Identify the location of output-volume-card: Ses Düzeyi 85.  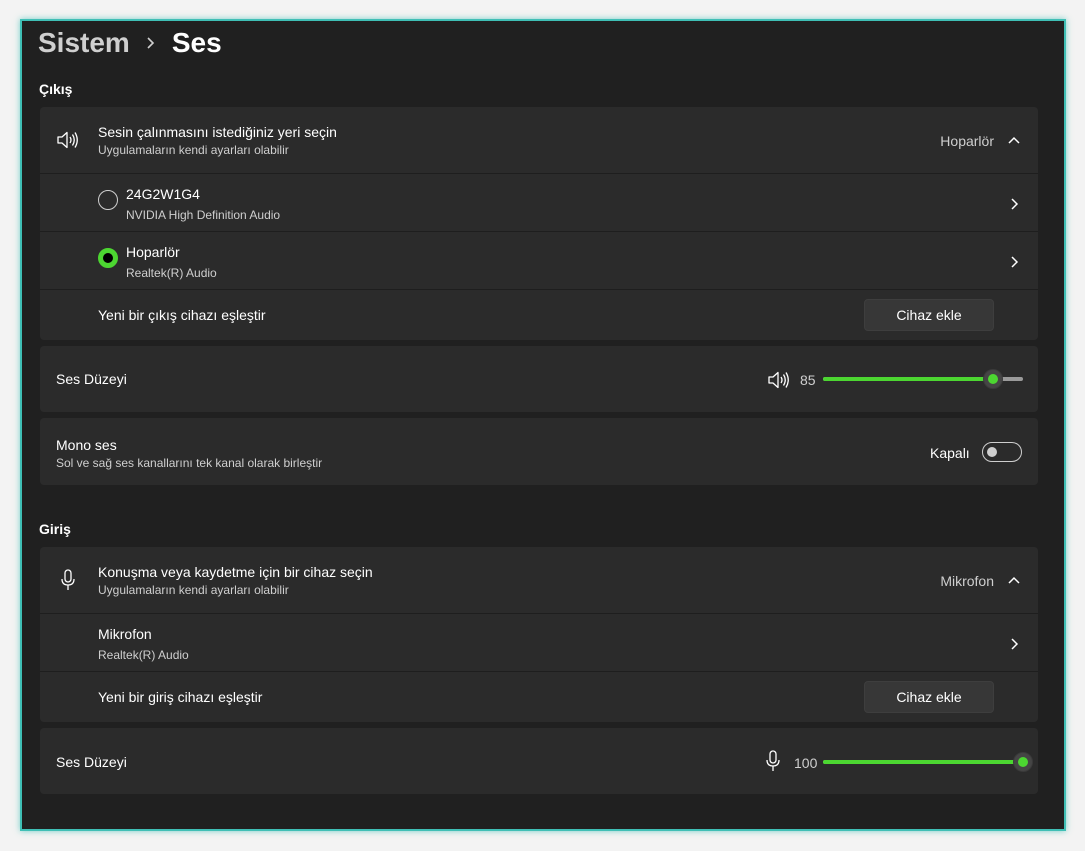
(539, 379).